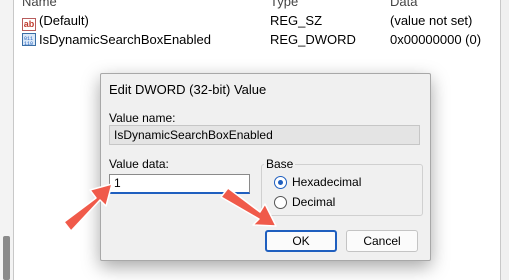 Image resolution: width=509 pixels, height=280 pixels. I want to click on base-group-label: Base, so click(280, 164).